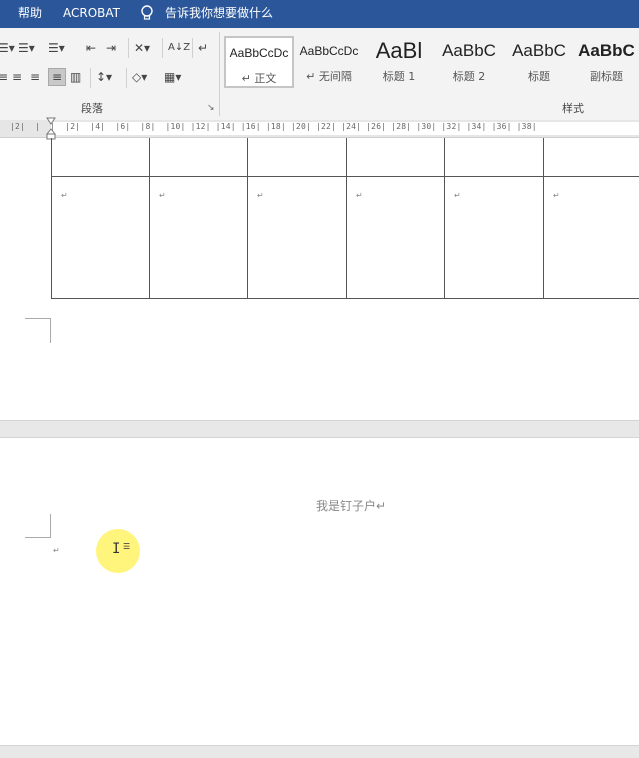  Describe the element at coordinates (7, 48) in the screenshot. I see `bullets-icon: ☰▾` at that location.